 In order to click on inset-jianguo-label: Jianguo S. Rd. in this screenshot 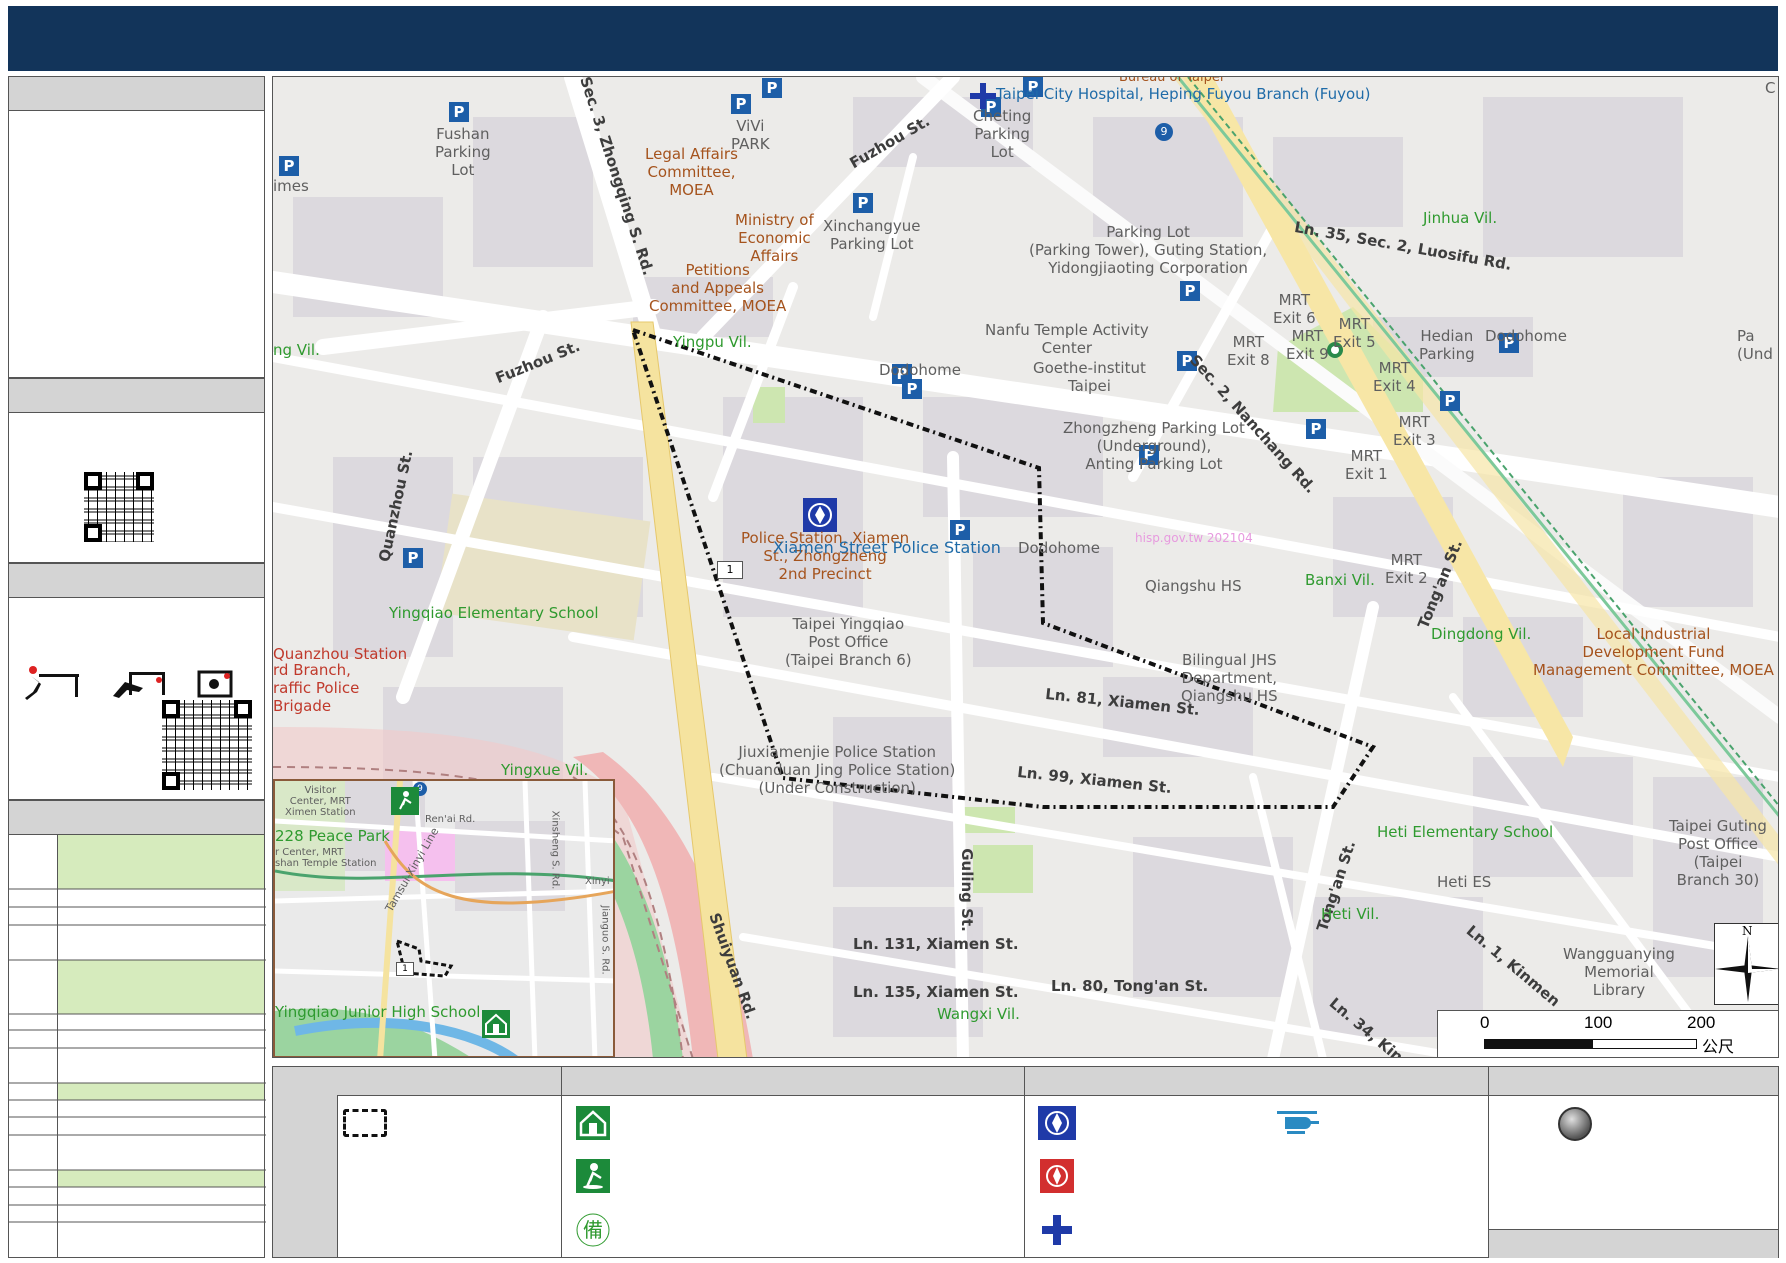, I will do `click(605, 940)`.